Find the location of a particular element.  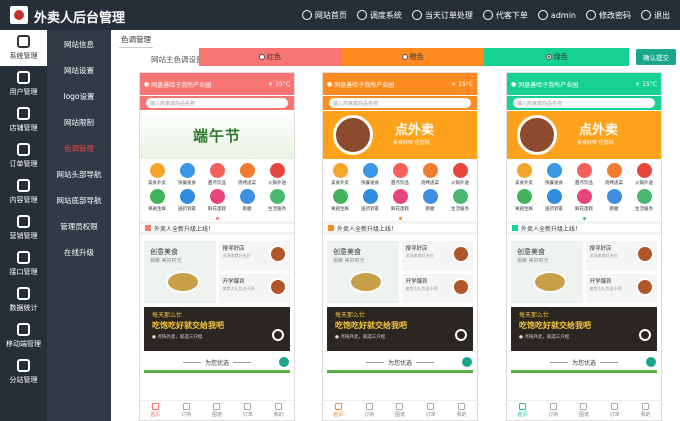

color-option-2: 绿色 is located at coordinates (556, 57).